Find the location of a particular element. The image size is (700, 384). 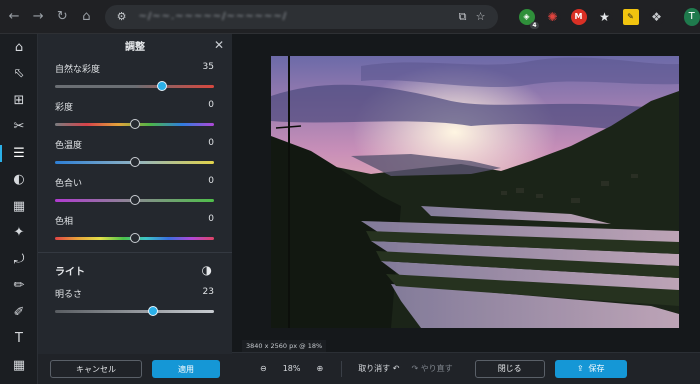

filter-icon: ◐ is located at coordinates (19, 180).